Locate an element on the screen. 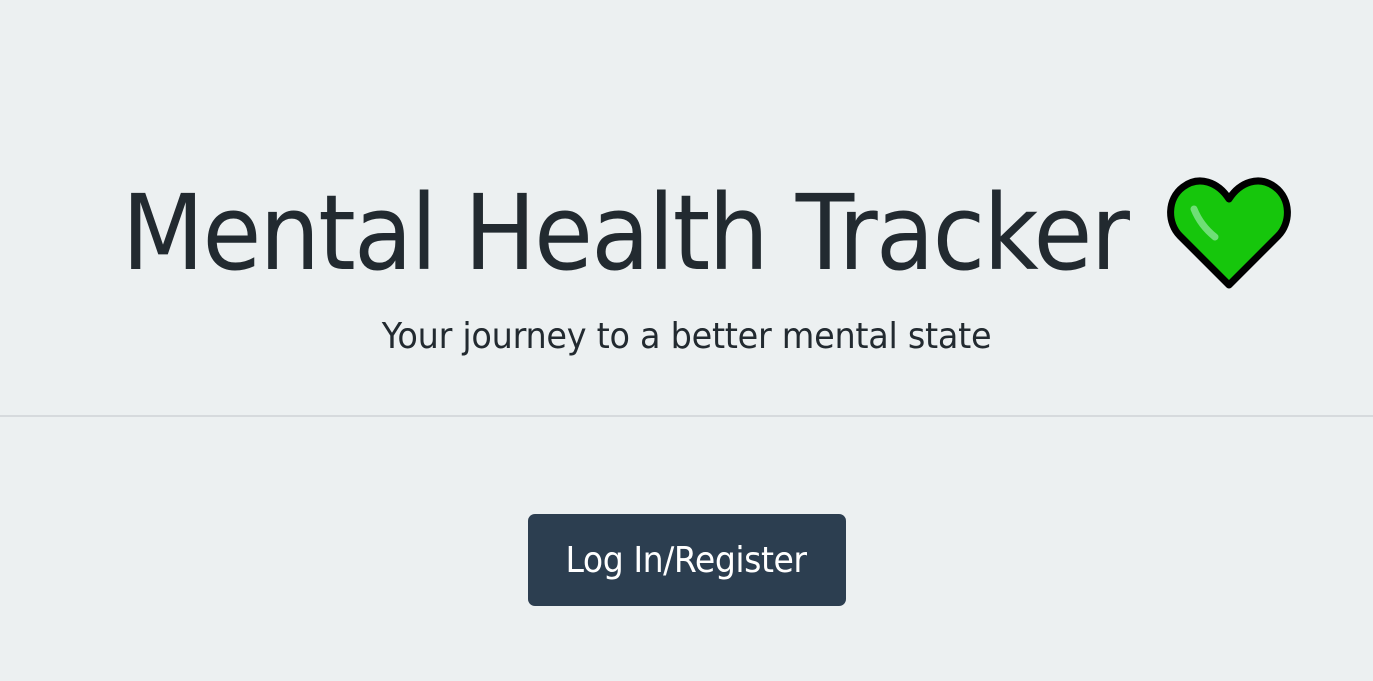 The image size is (1373, 681). actions-section: Log In/Register is located at coordinates (686, 560).